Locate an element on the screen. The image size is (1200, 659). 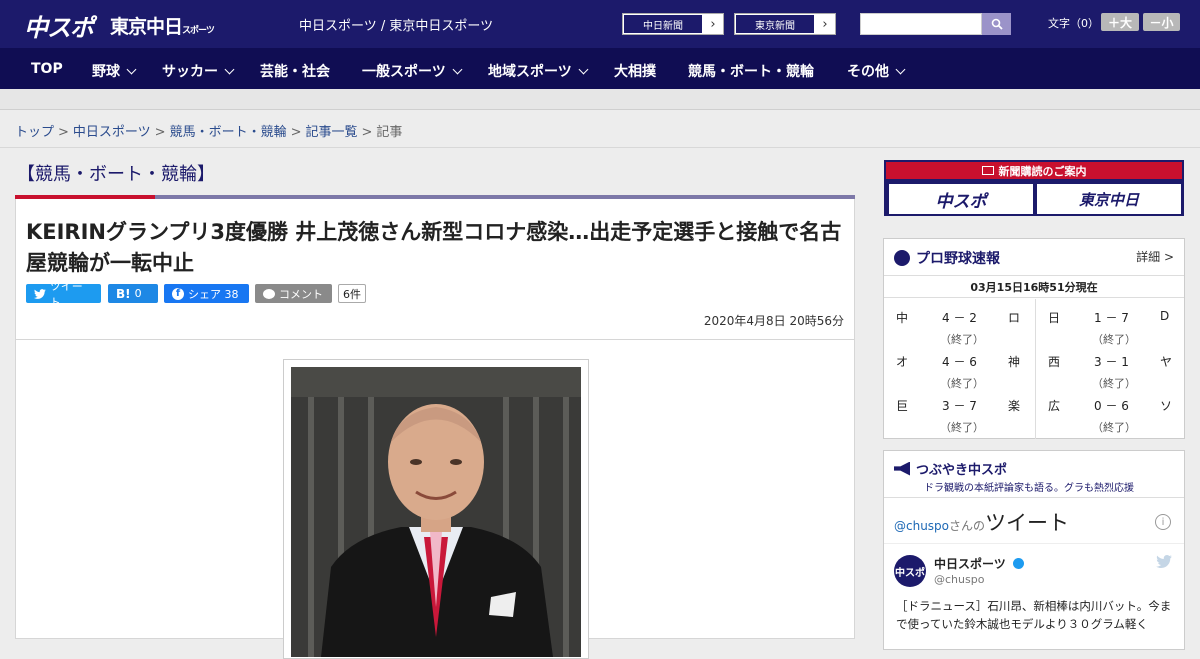
baseball-details-link: 詳細 > is located at coordinates (1155, 256).